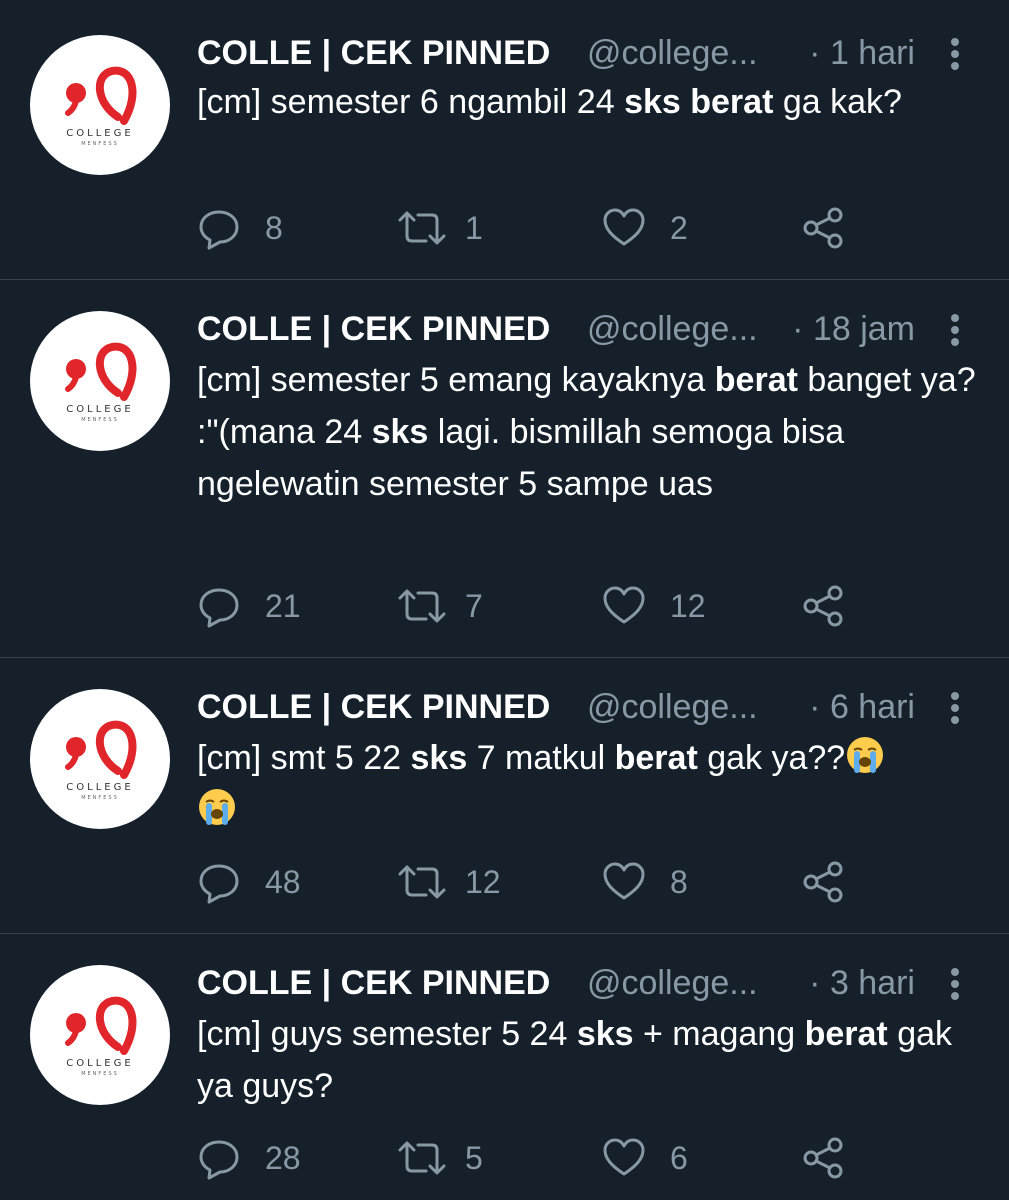  I want to click on reply-count: 8, so click(274, 228).